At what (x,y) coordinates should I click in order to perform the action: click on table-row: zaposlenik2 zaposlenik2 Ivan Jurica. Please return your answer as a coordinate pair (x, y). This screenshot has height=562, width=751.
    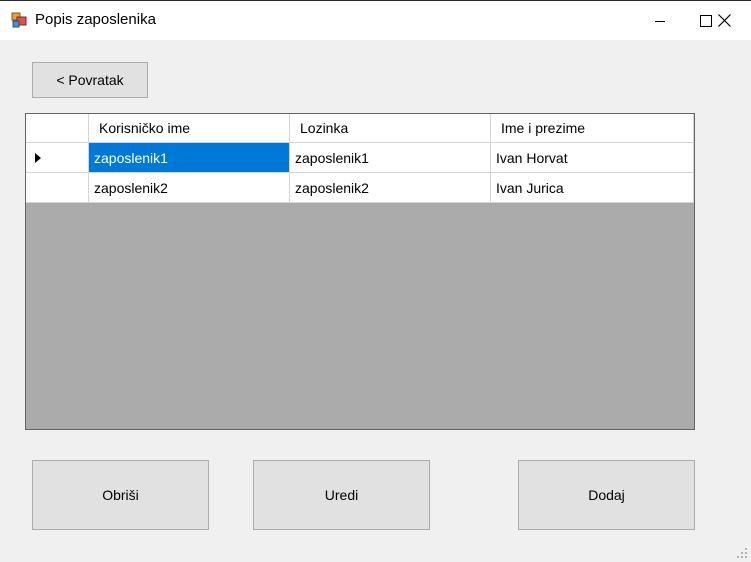
    Looking at the image, I should click on (360, 188).